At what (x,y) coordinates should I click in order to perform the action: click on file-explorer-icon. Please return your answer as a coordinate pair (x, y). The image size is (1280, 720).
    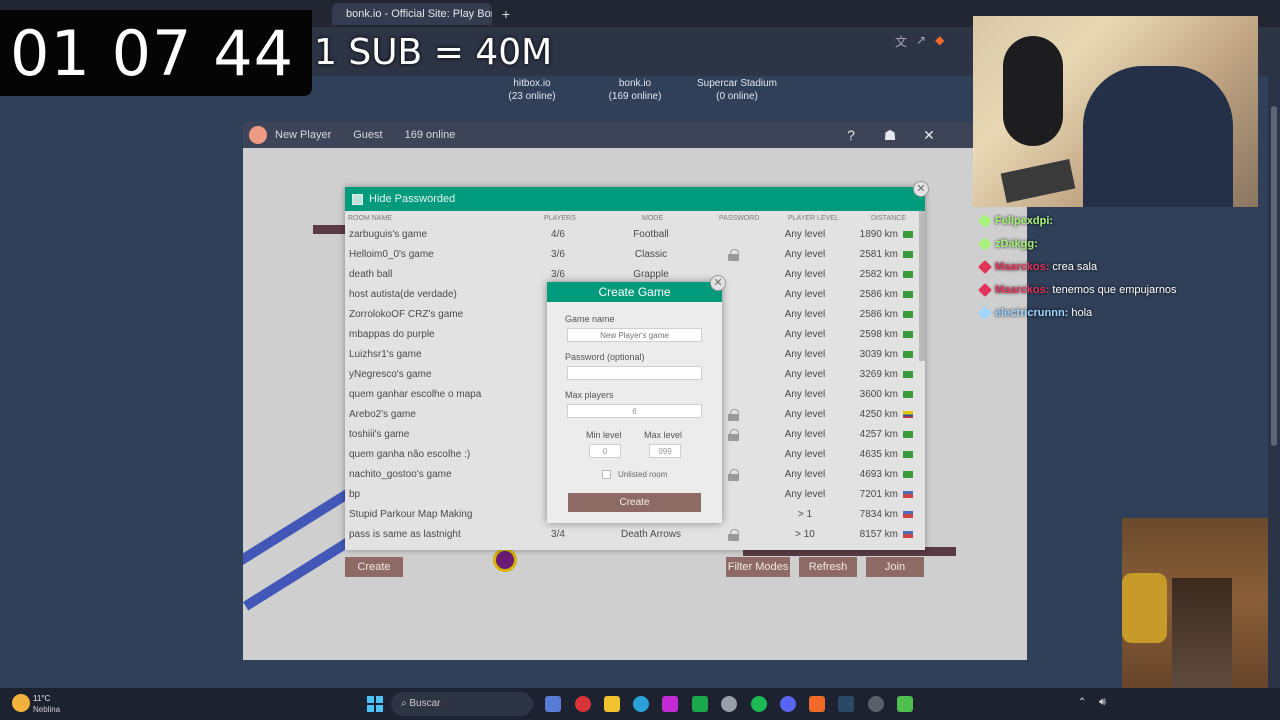
    Looking at the image, I should click on (612, 704).